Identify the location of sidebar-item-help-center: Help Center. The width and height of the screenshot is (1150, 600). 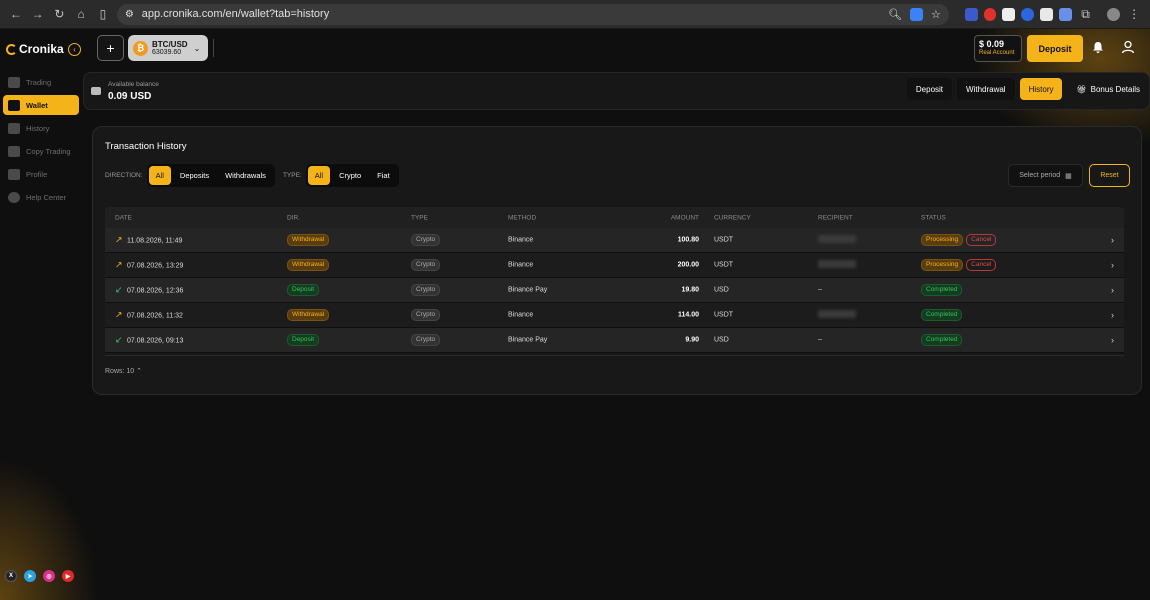
(41, 197).